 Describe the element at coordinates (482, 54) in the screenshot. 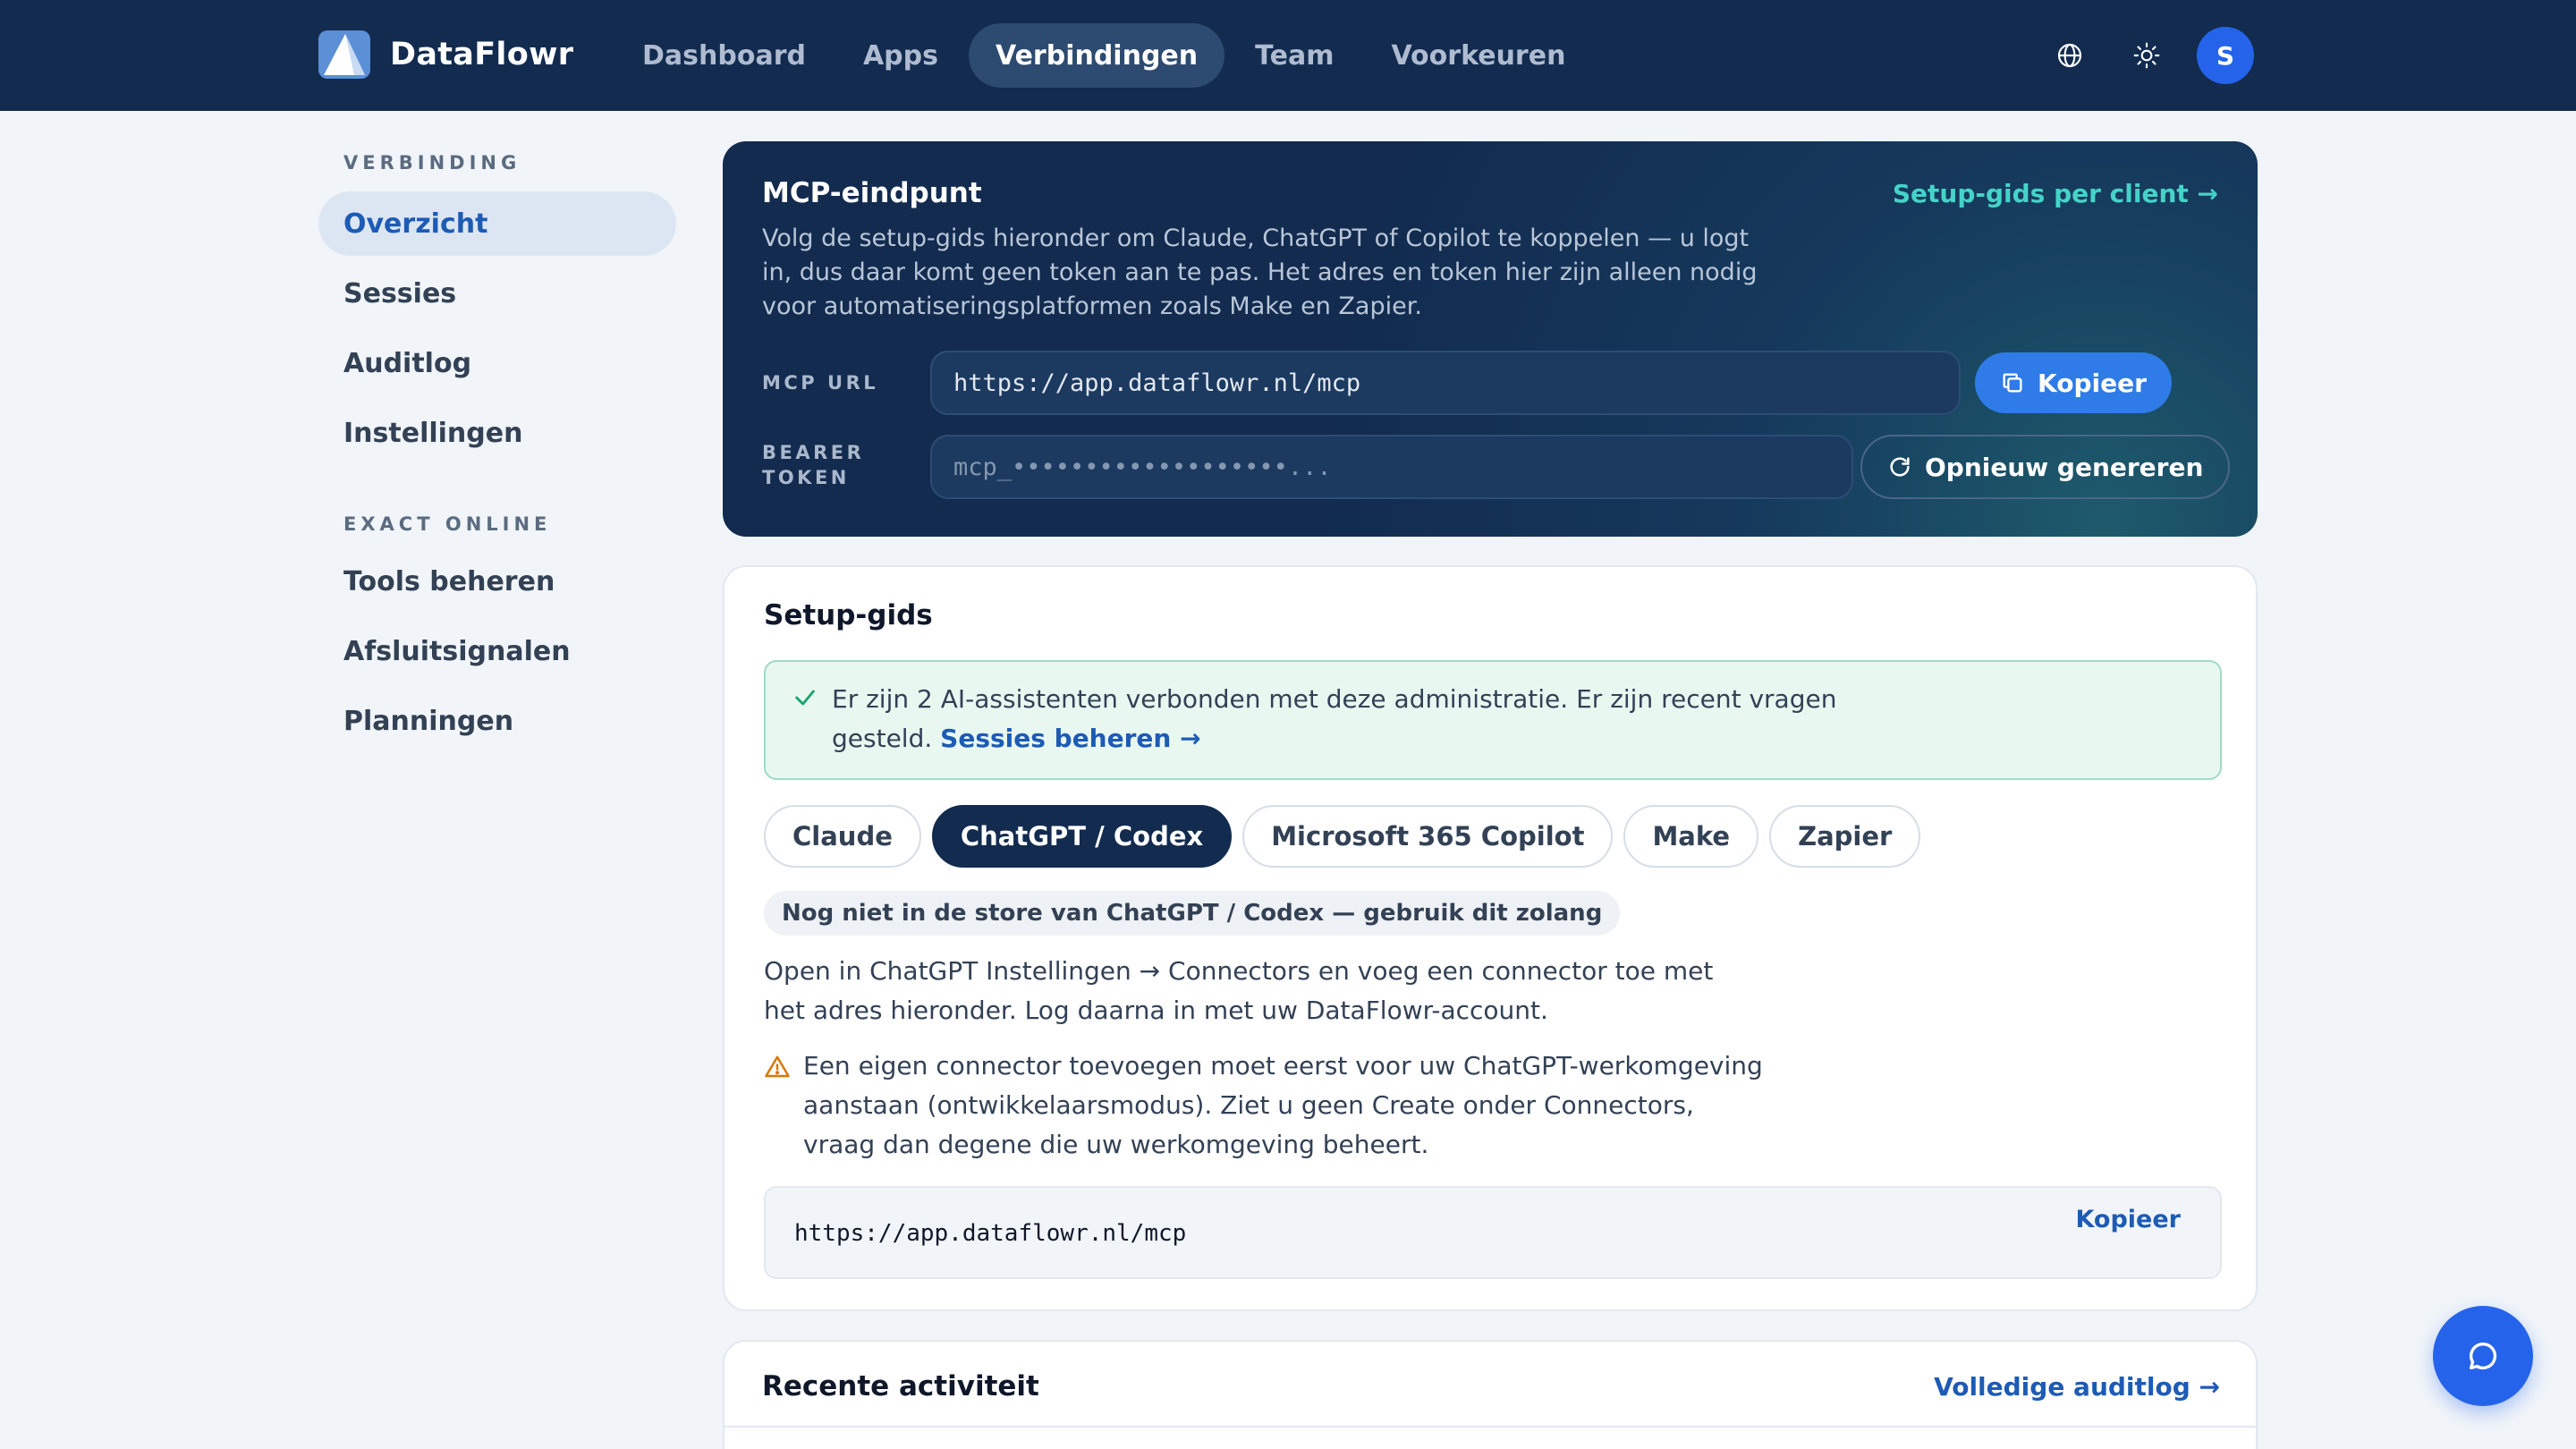

I see `brand-name: DataFlowr` at that location.